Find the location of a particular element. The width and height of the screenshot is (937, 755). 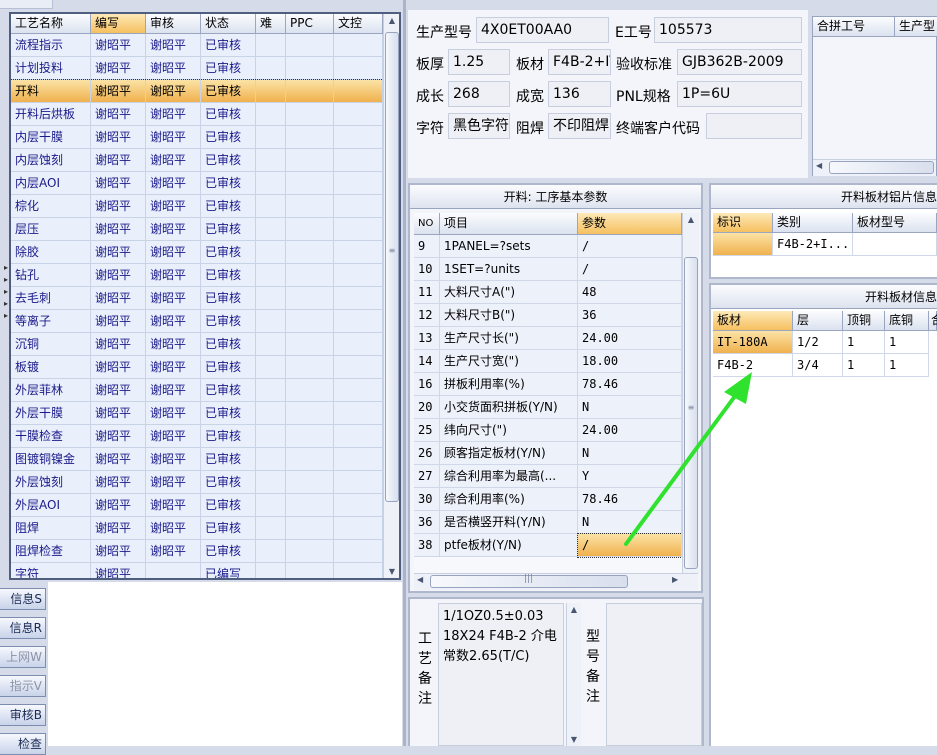

annotation-arrow is located at coordinates (688, 459).